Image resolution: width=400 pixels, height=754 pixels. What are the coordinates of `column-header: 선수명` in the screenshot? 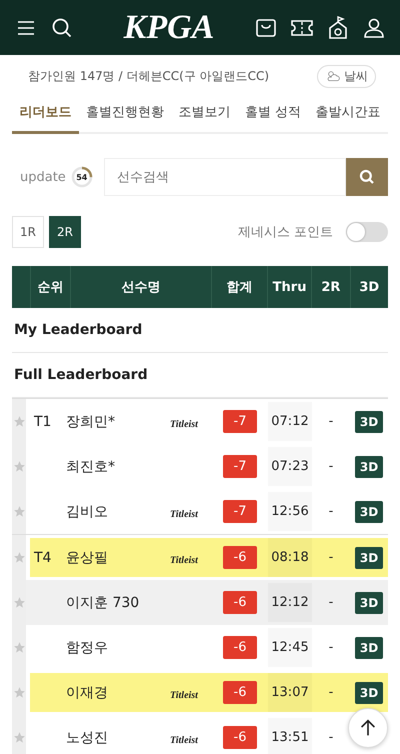 It's located at (141, 287).